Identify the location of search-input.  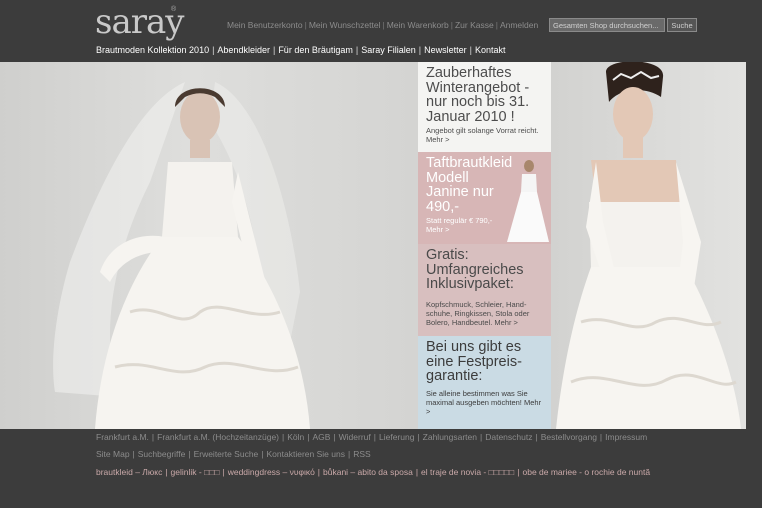
(607, 25).